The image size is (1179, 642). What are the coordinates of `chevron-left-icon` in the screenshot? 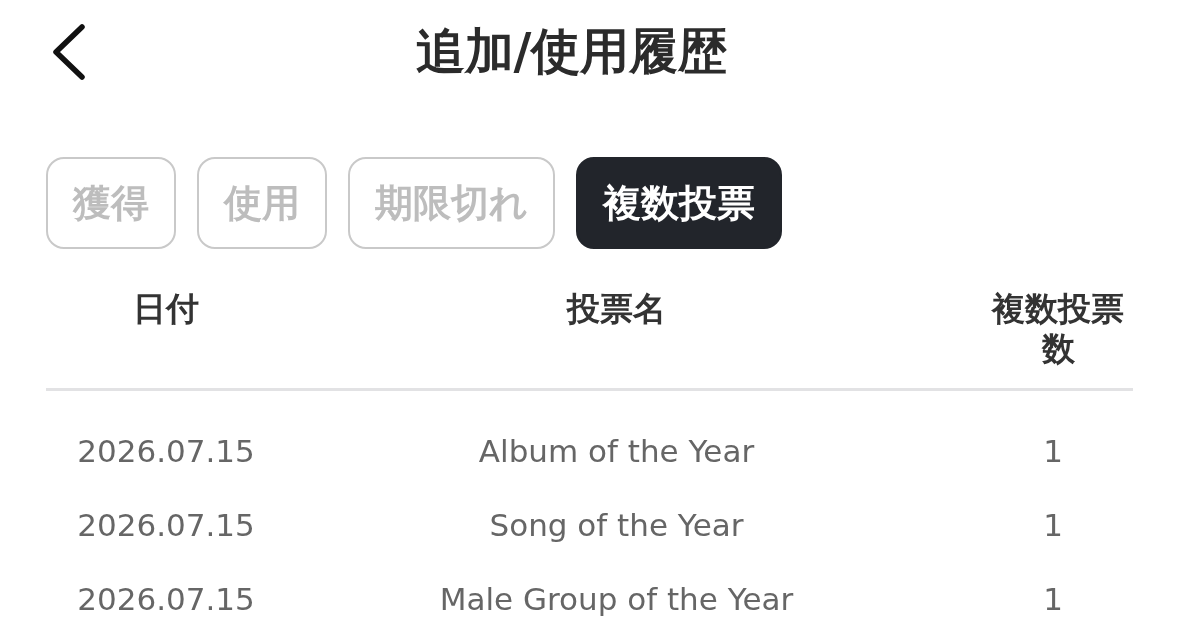 It's located at (69, 52).